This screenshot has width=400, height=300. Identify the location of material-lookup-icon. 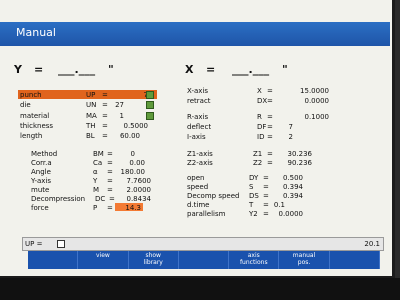
(150, 116).